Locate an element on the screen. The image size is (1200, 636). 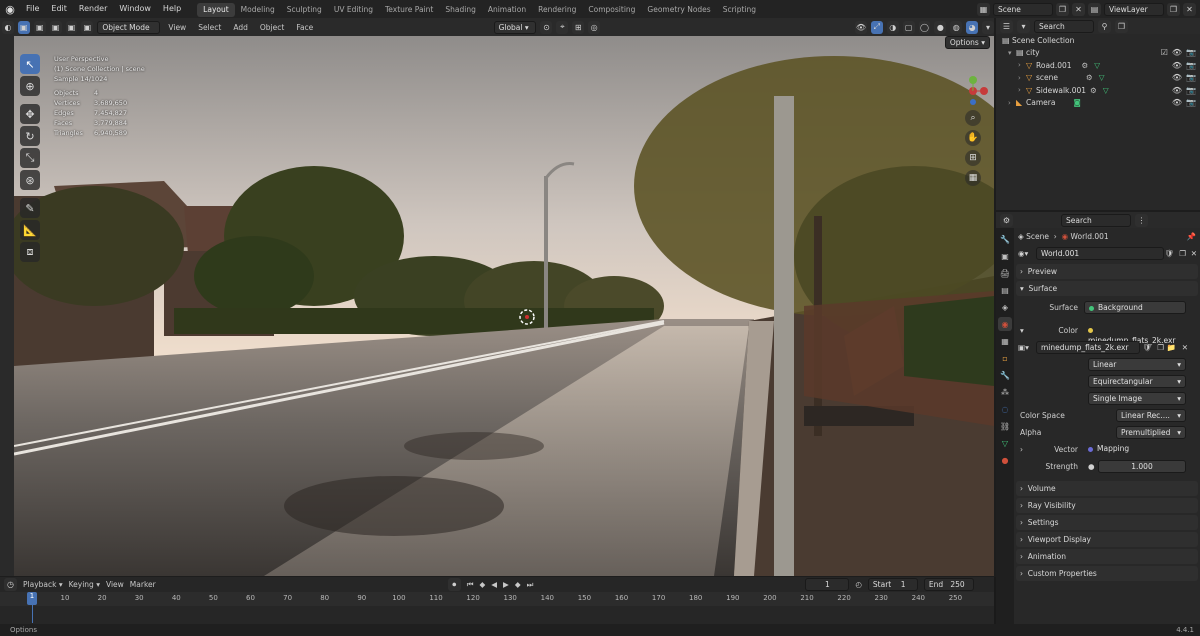
start-field: Start 1 is located at coordinates (892, 584).